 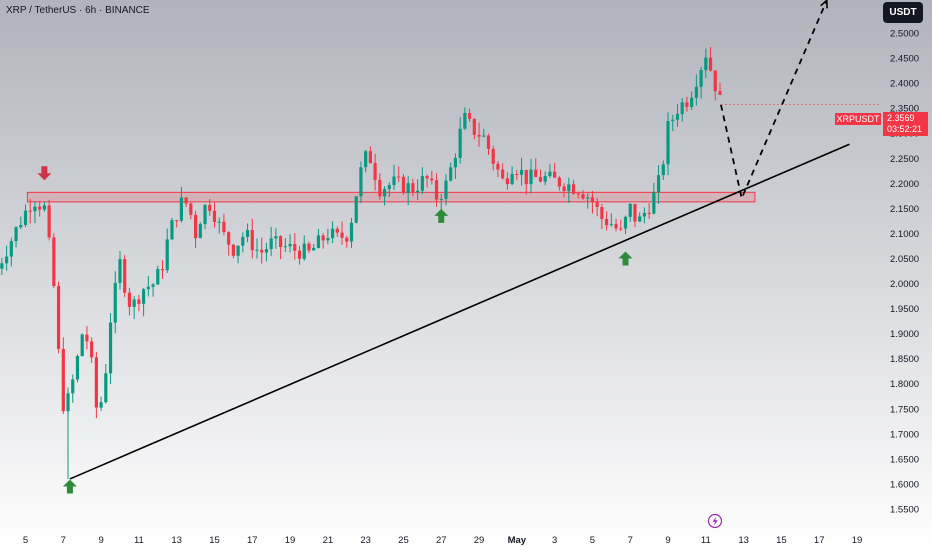 I want to click on y-axis-tick-label: 2.2500, so click(x=904, y=159).